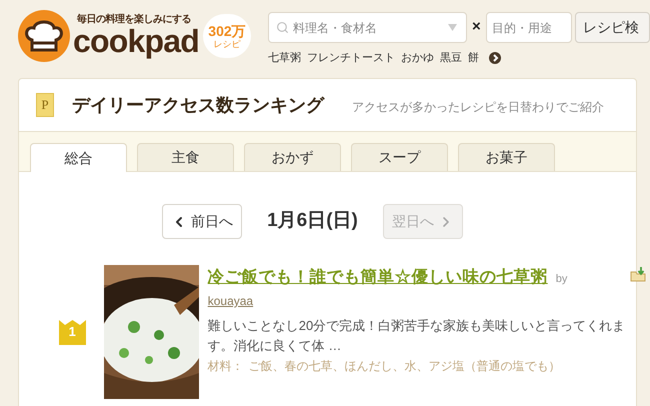 The height and width of the screenshot is (406, 650). I want to click on rank-crown-badge: 1, so click(72, 332).